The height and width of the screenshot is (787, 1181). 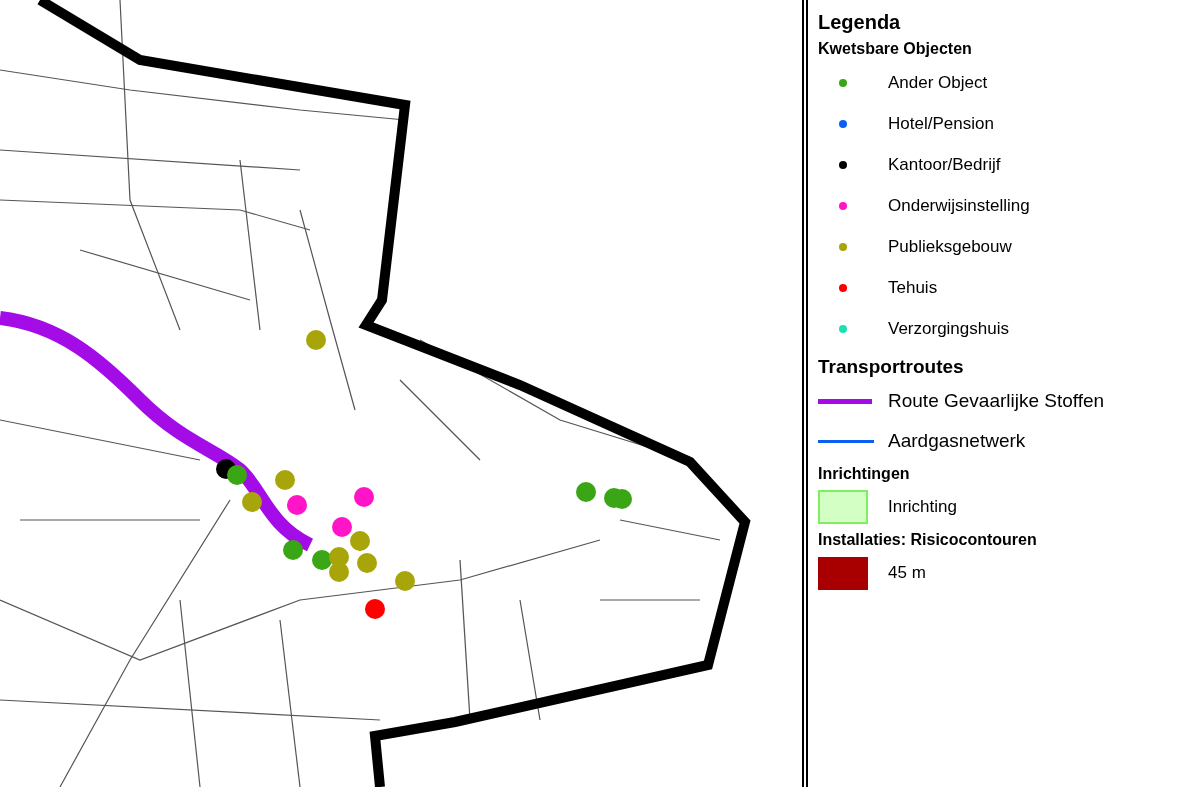 I want to click on legend-label: 45 m, so click(x=907, y=573).